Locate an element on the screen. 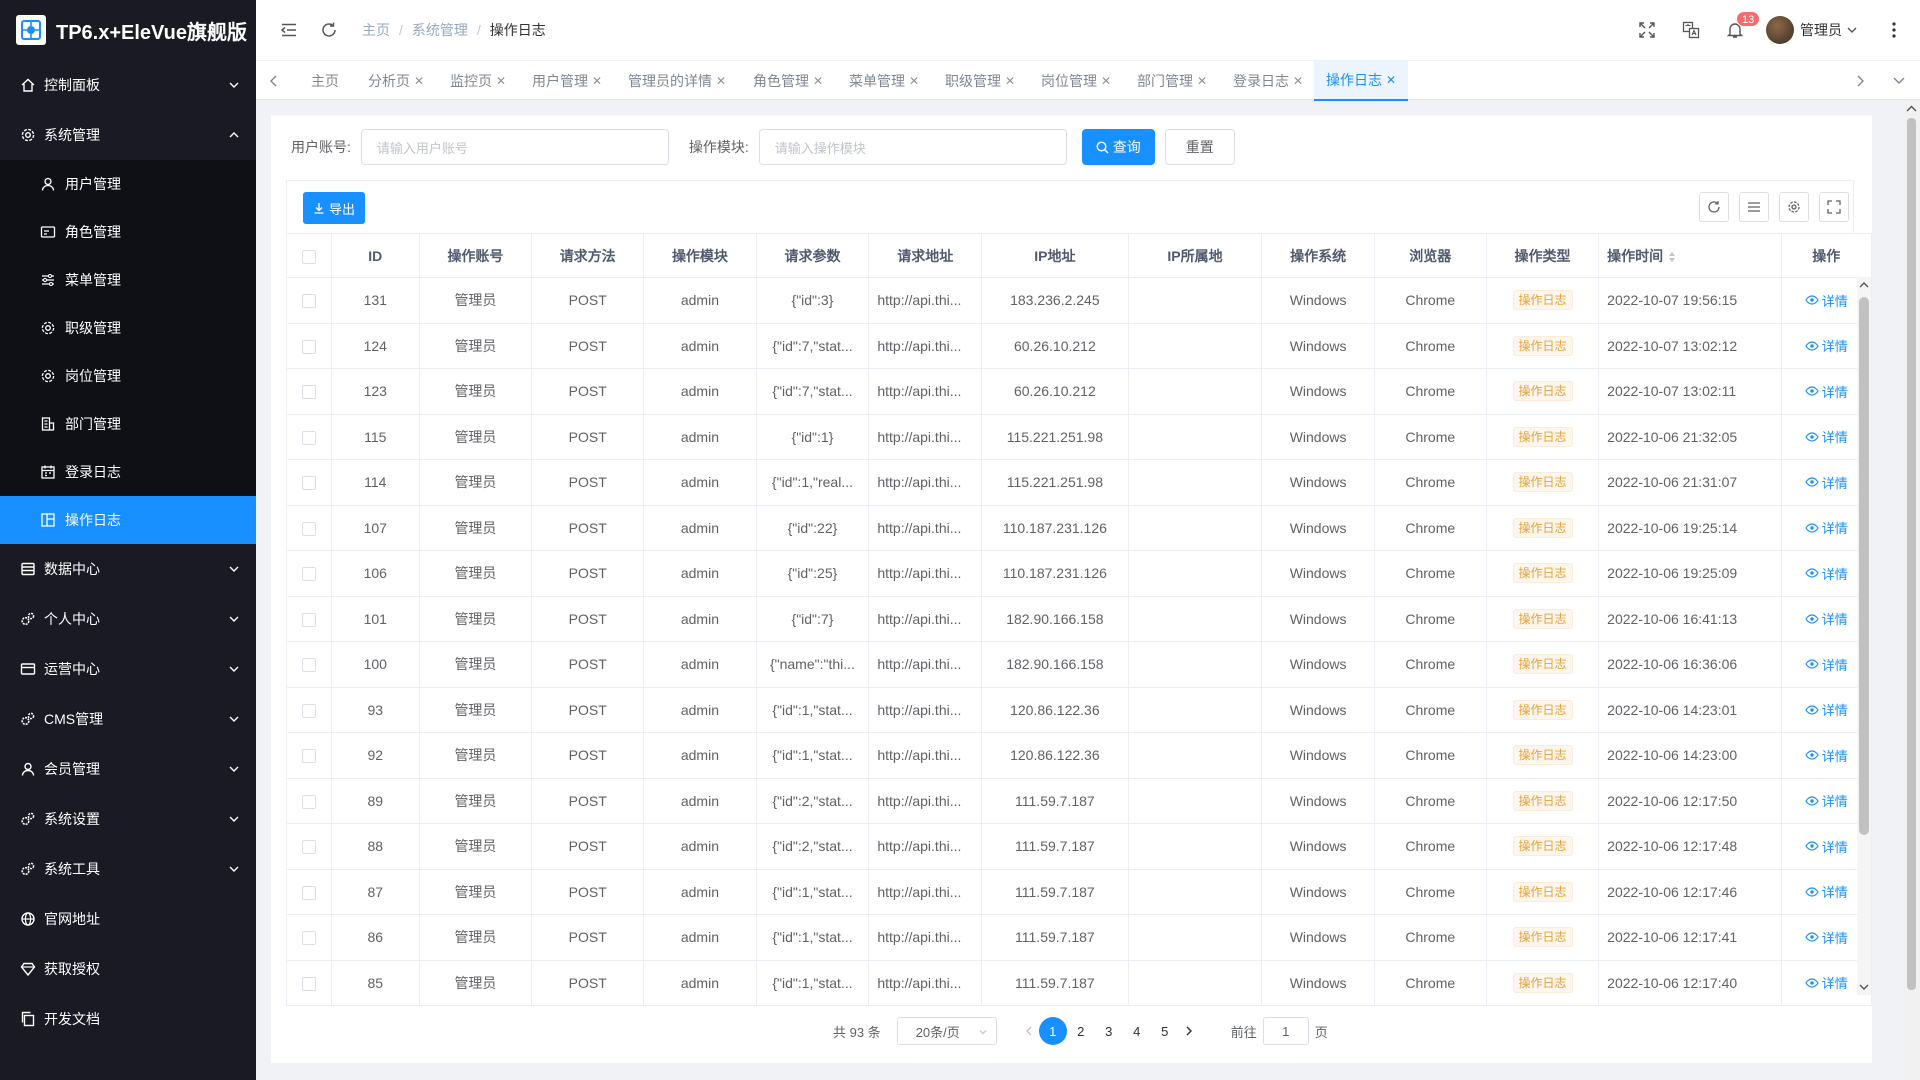 The width and height of the screenshot is (1920, 1080). account-input: 请输入用户账号 is located at coordinates (514, 147).